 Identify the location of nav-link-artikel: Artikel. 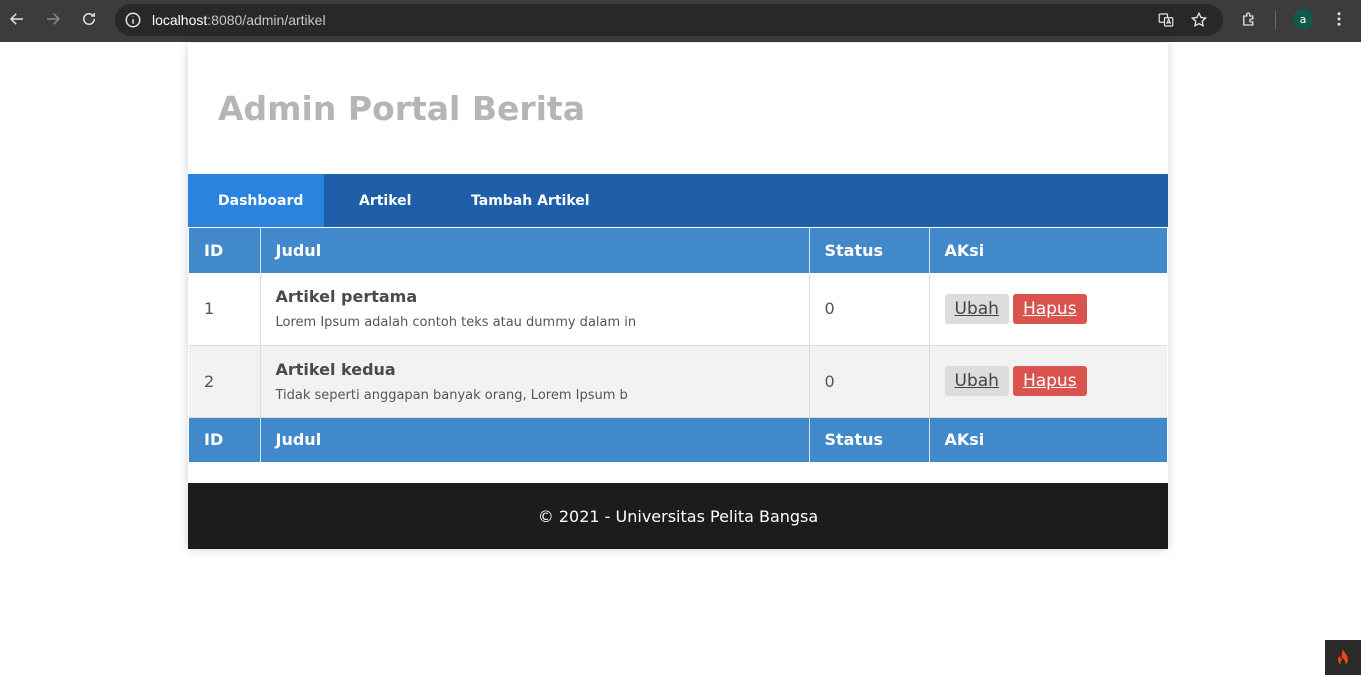
(397, 200).